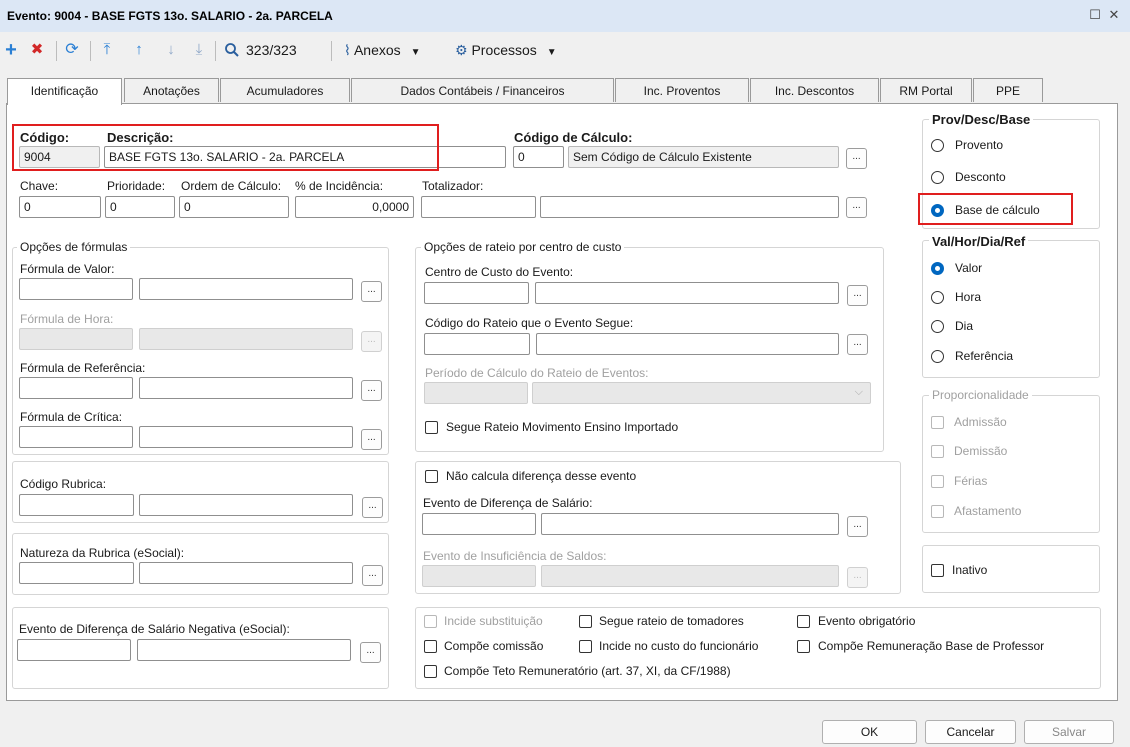 The image size is (1130, 747). Describe the element at coordinates (970, 570) in the screenshot. I see `inativo-label: Inativo` at that location.